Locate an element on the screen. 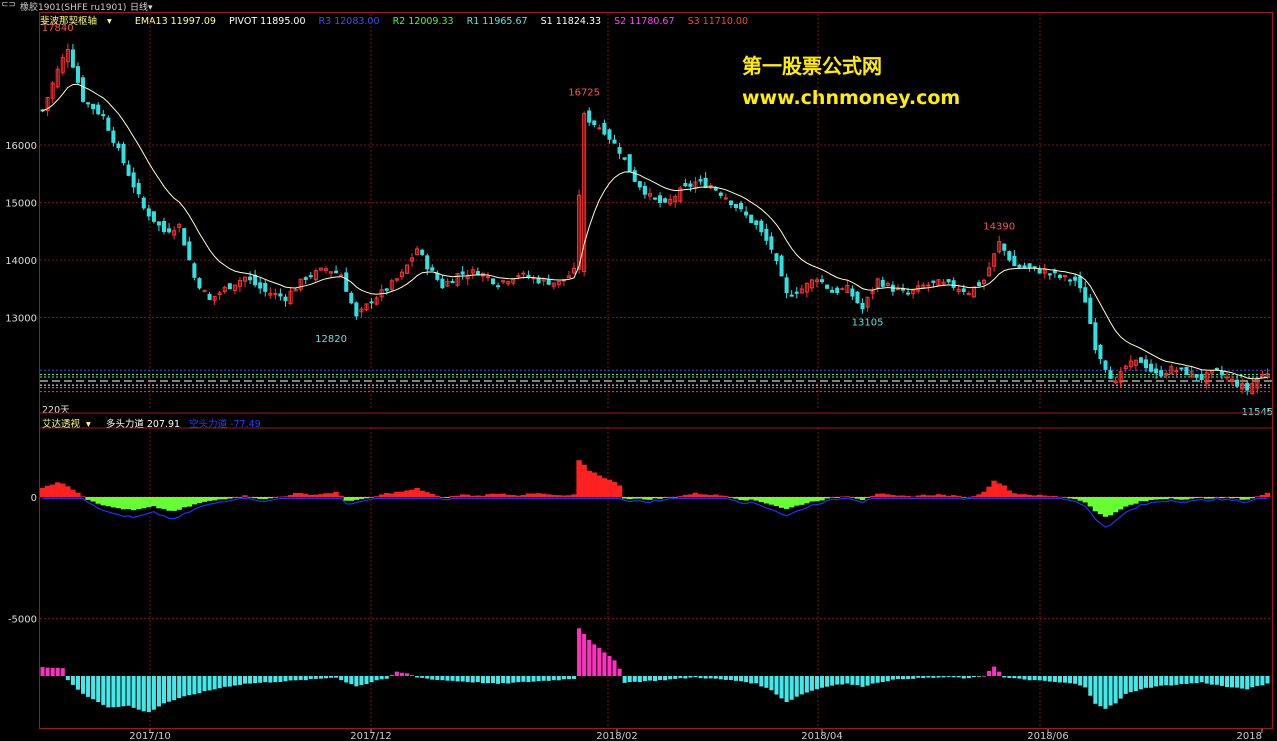 The image size is (1277, 741). price-axis-labels: 13000 14000 15000 16000 0 -5000 is located at coordinates (21, 383).